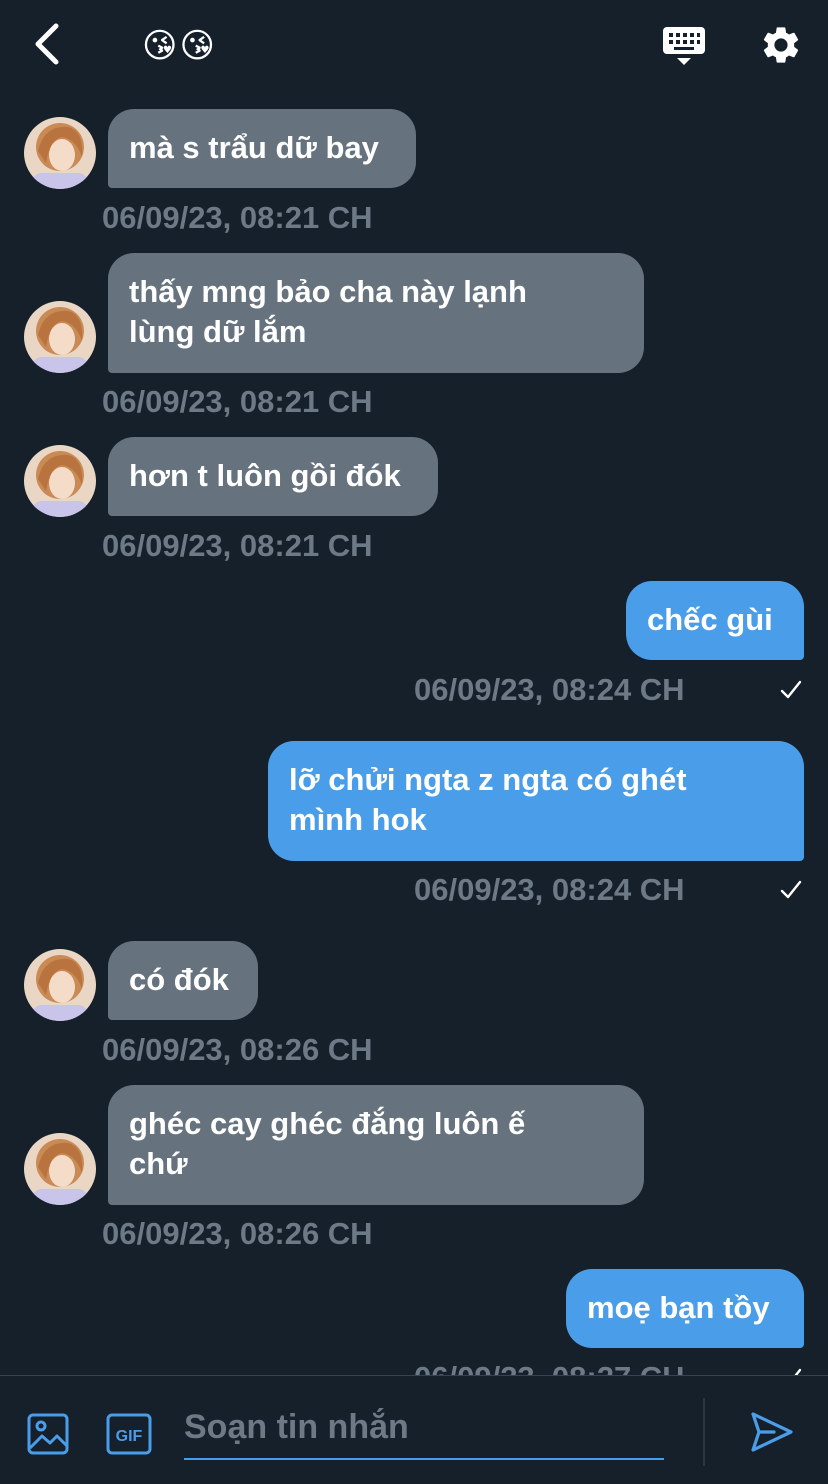 This screenshot has width=828, height=1484. What do you see at coordinates (376, 313) in the screenshot?
I see `message-bubble-incoming: thấy mng bảo cha này lạnh lùng dữ lắm` at bounding box center [376, 313].